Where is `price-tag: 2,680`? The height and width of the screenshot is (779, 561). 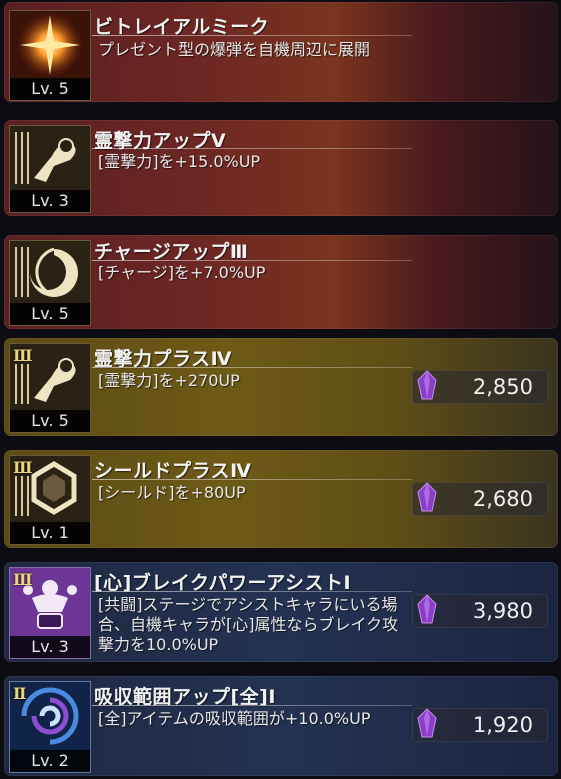
price-tag: 2,680 is located at coordinates (480, 499).